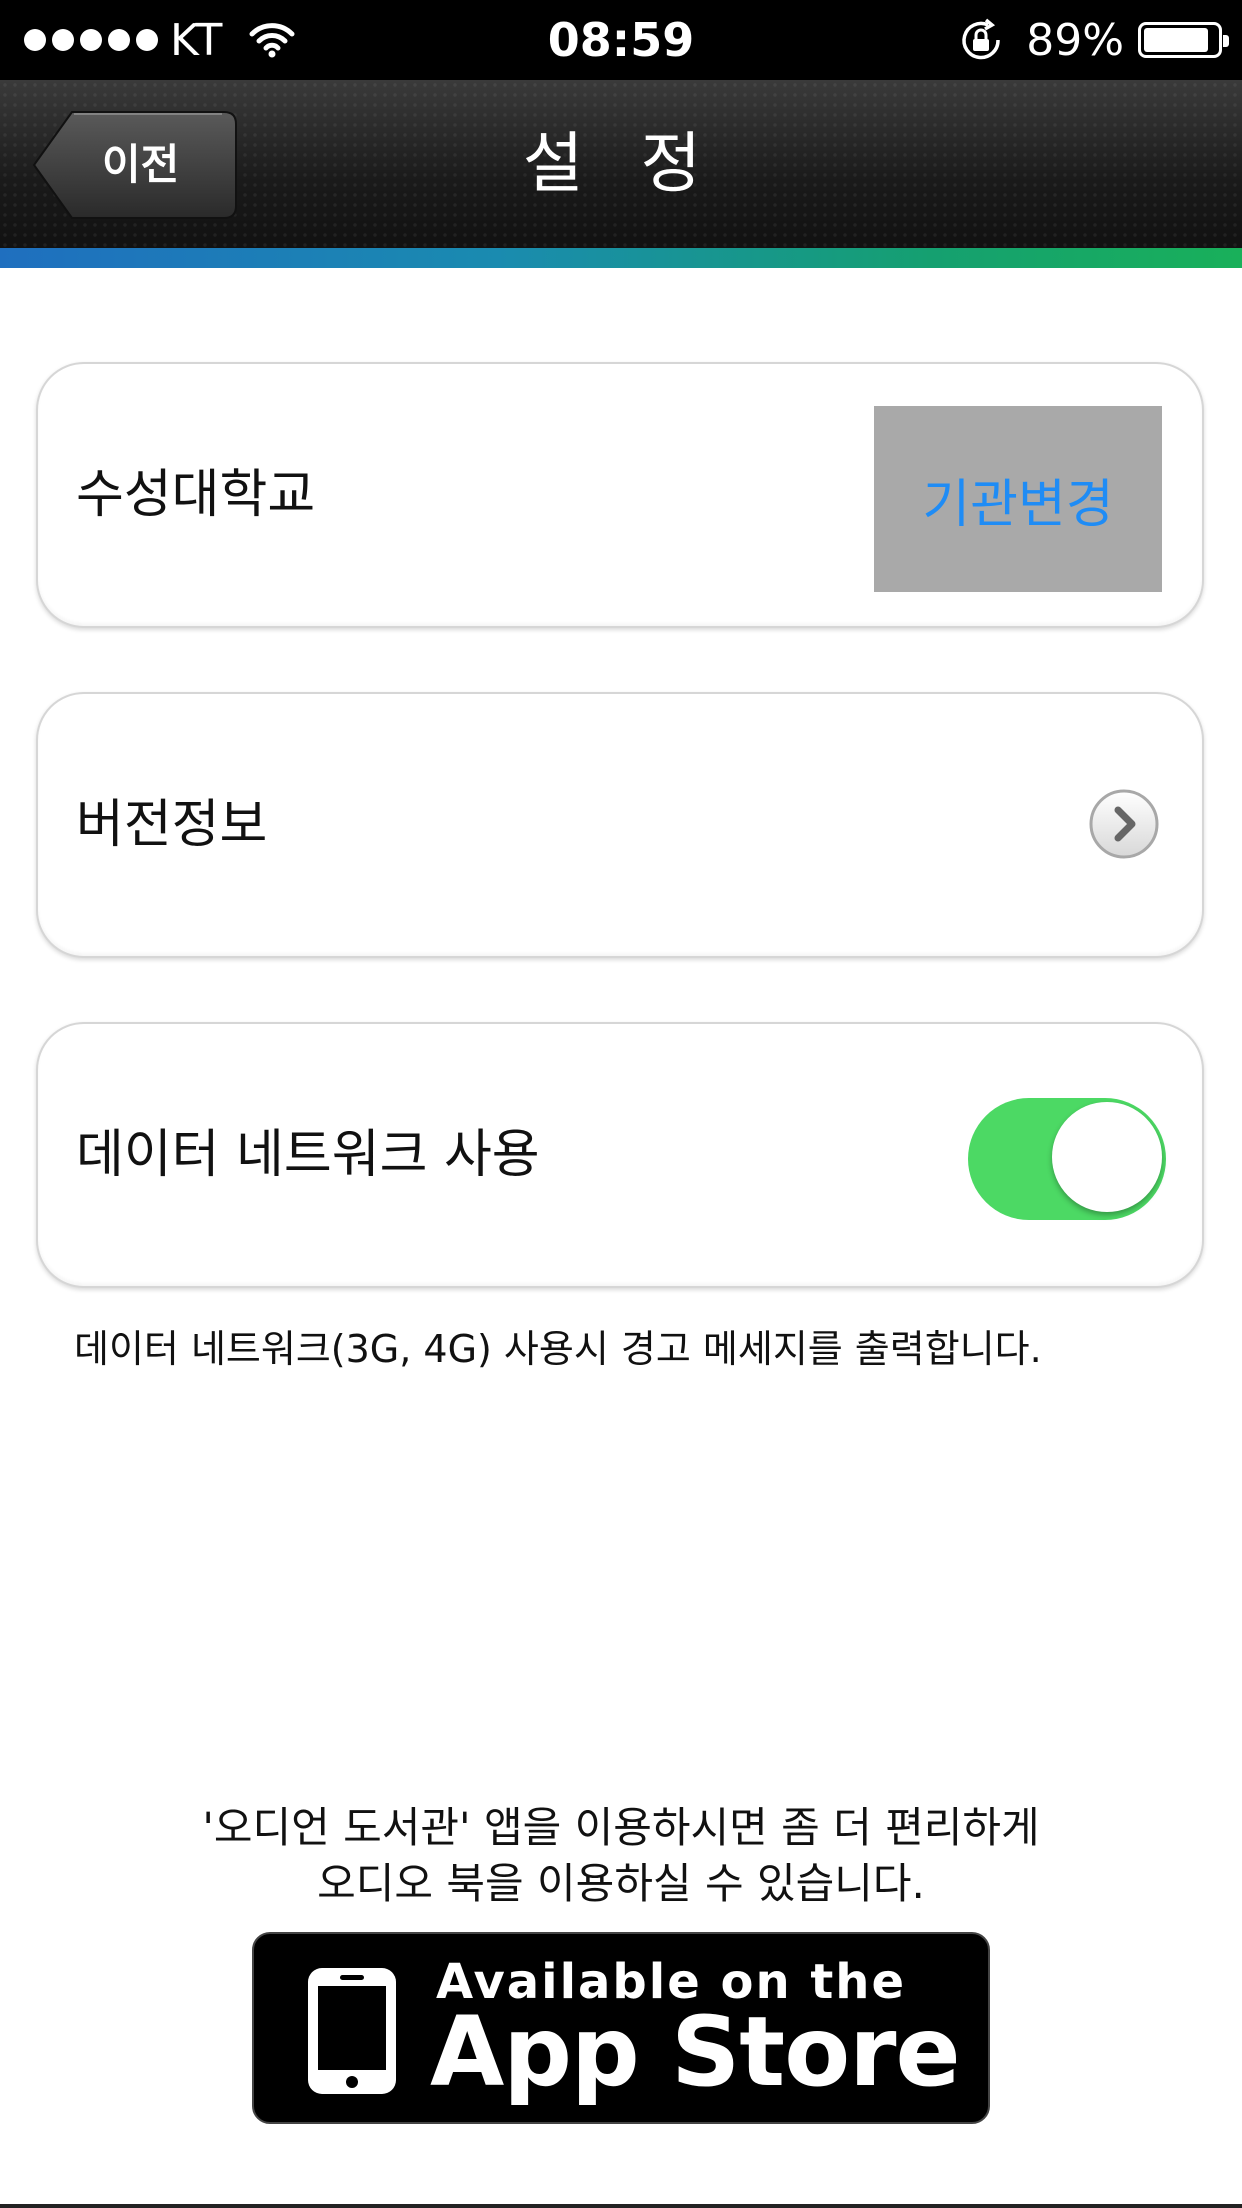  I want to click on version-info-label: 버전정보, so click(172, 825).